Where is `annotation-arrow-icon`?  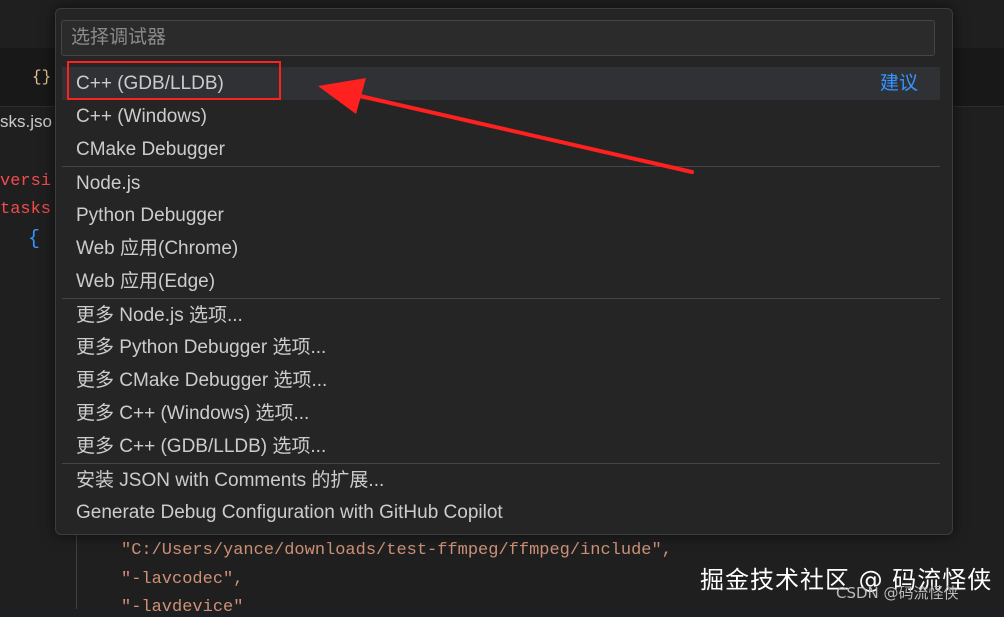
annotation-arrow-icon is located at coordinates (506, 126).